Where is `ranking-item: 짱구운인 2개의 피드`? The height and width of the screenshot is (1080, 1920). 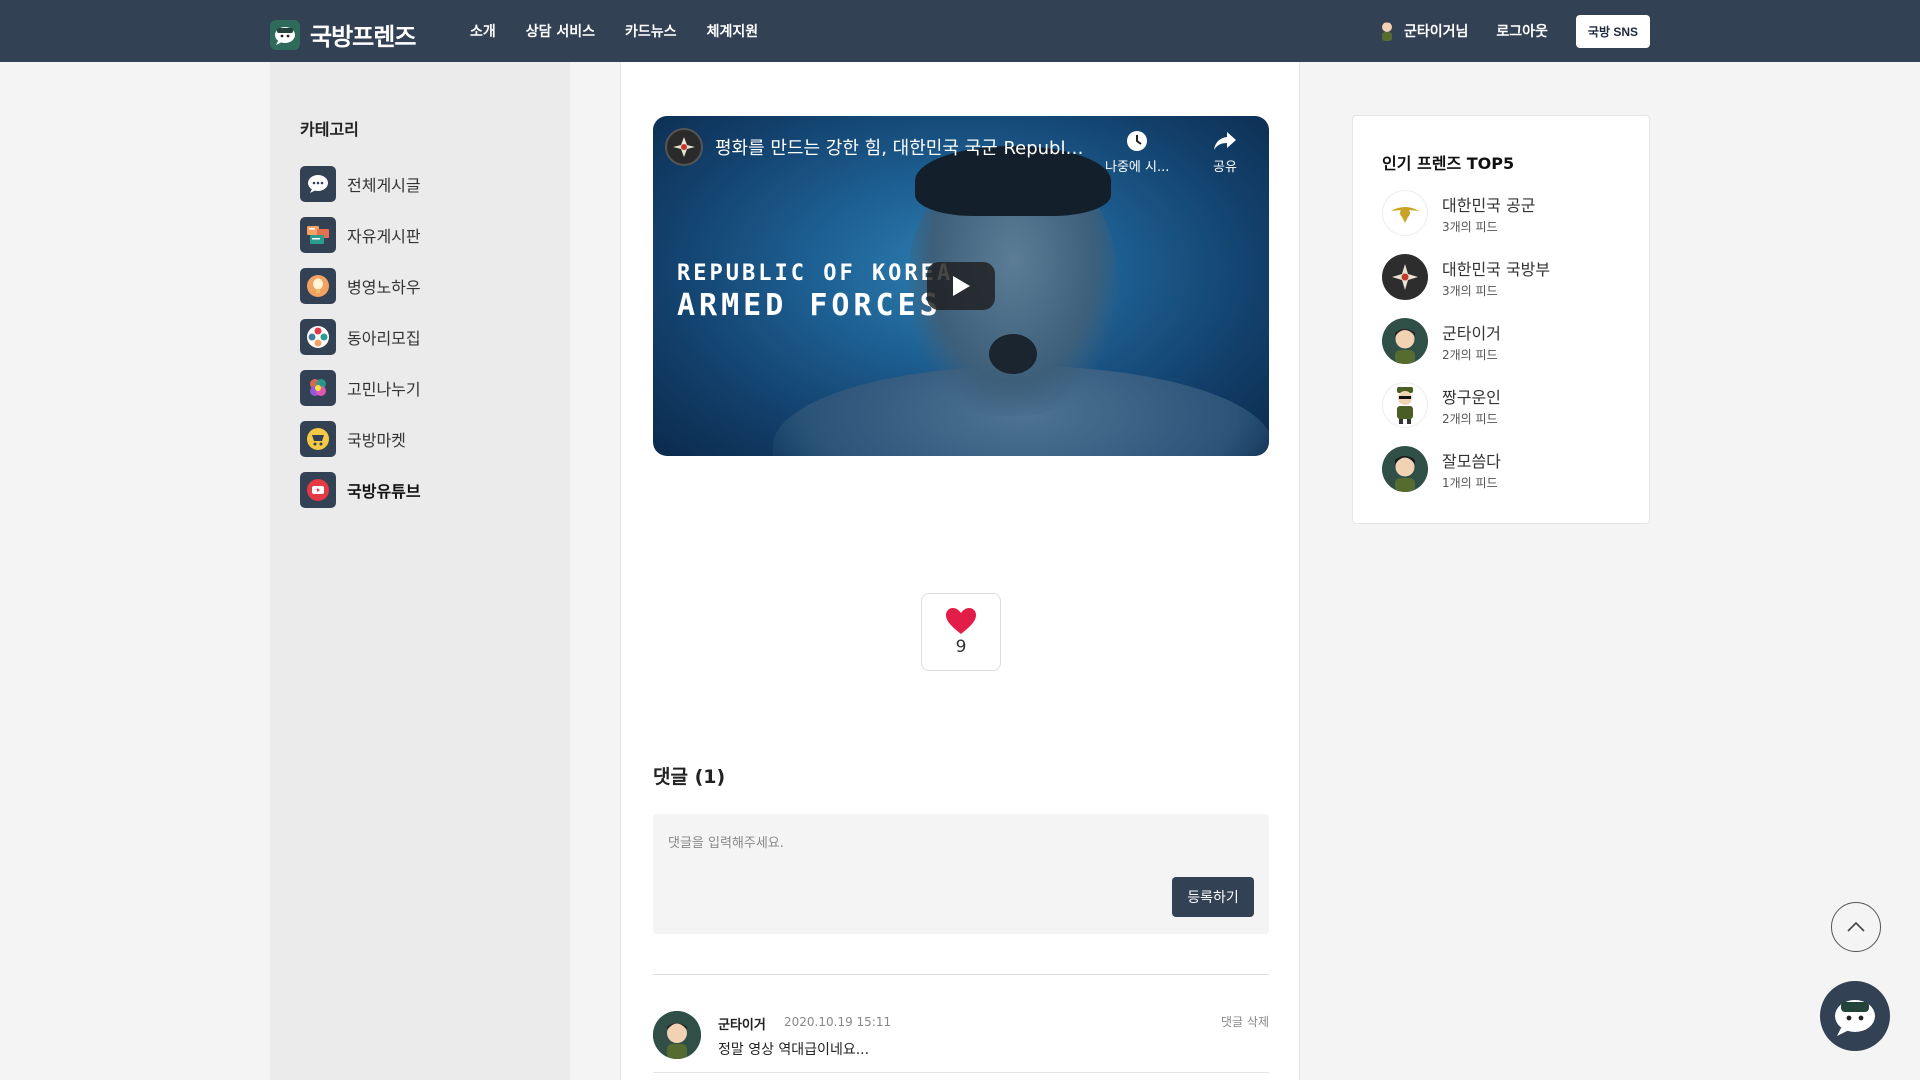 ranking-item: 짱구운인 2개의 피드 is located at coordinates (1466, 405).